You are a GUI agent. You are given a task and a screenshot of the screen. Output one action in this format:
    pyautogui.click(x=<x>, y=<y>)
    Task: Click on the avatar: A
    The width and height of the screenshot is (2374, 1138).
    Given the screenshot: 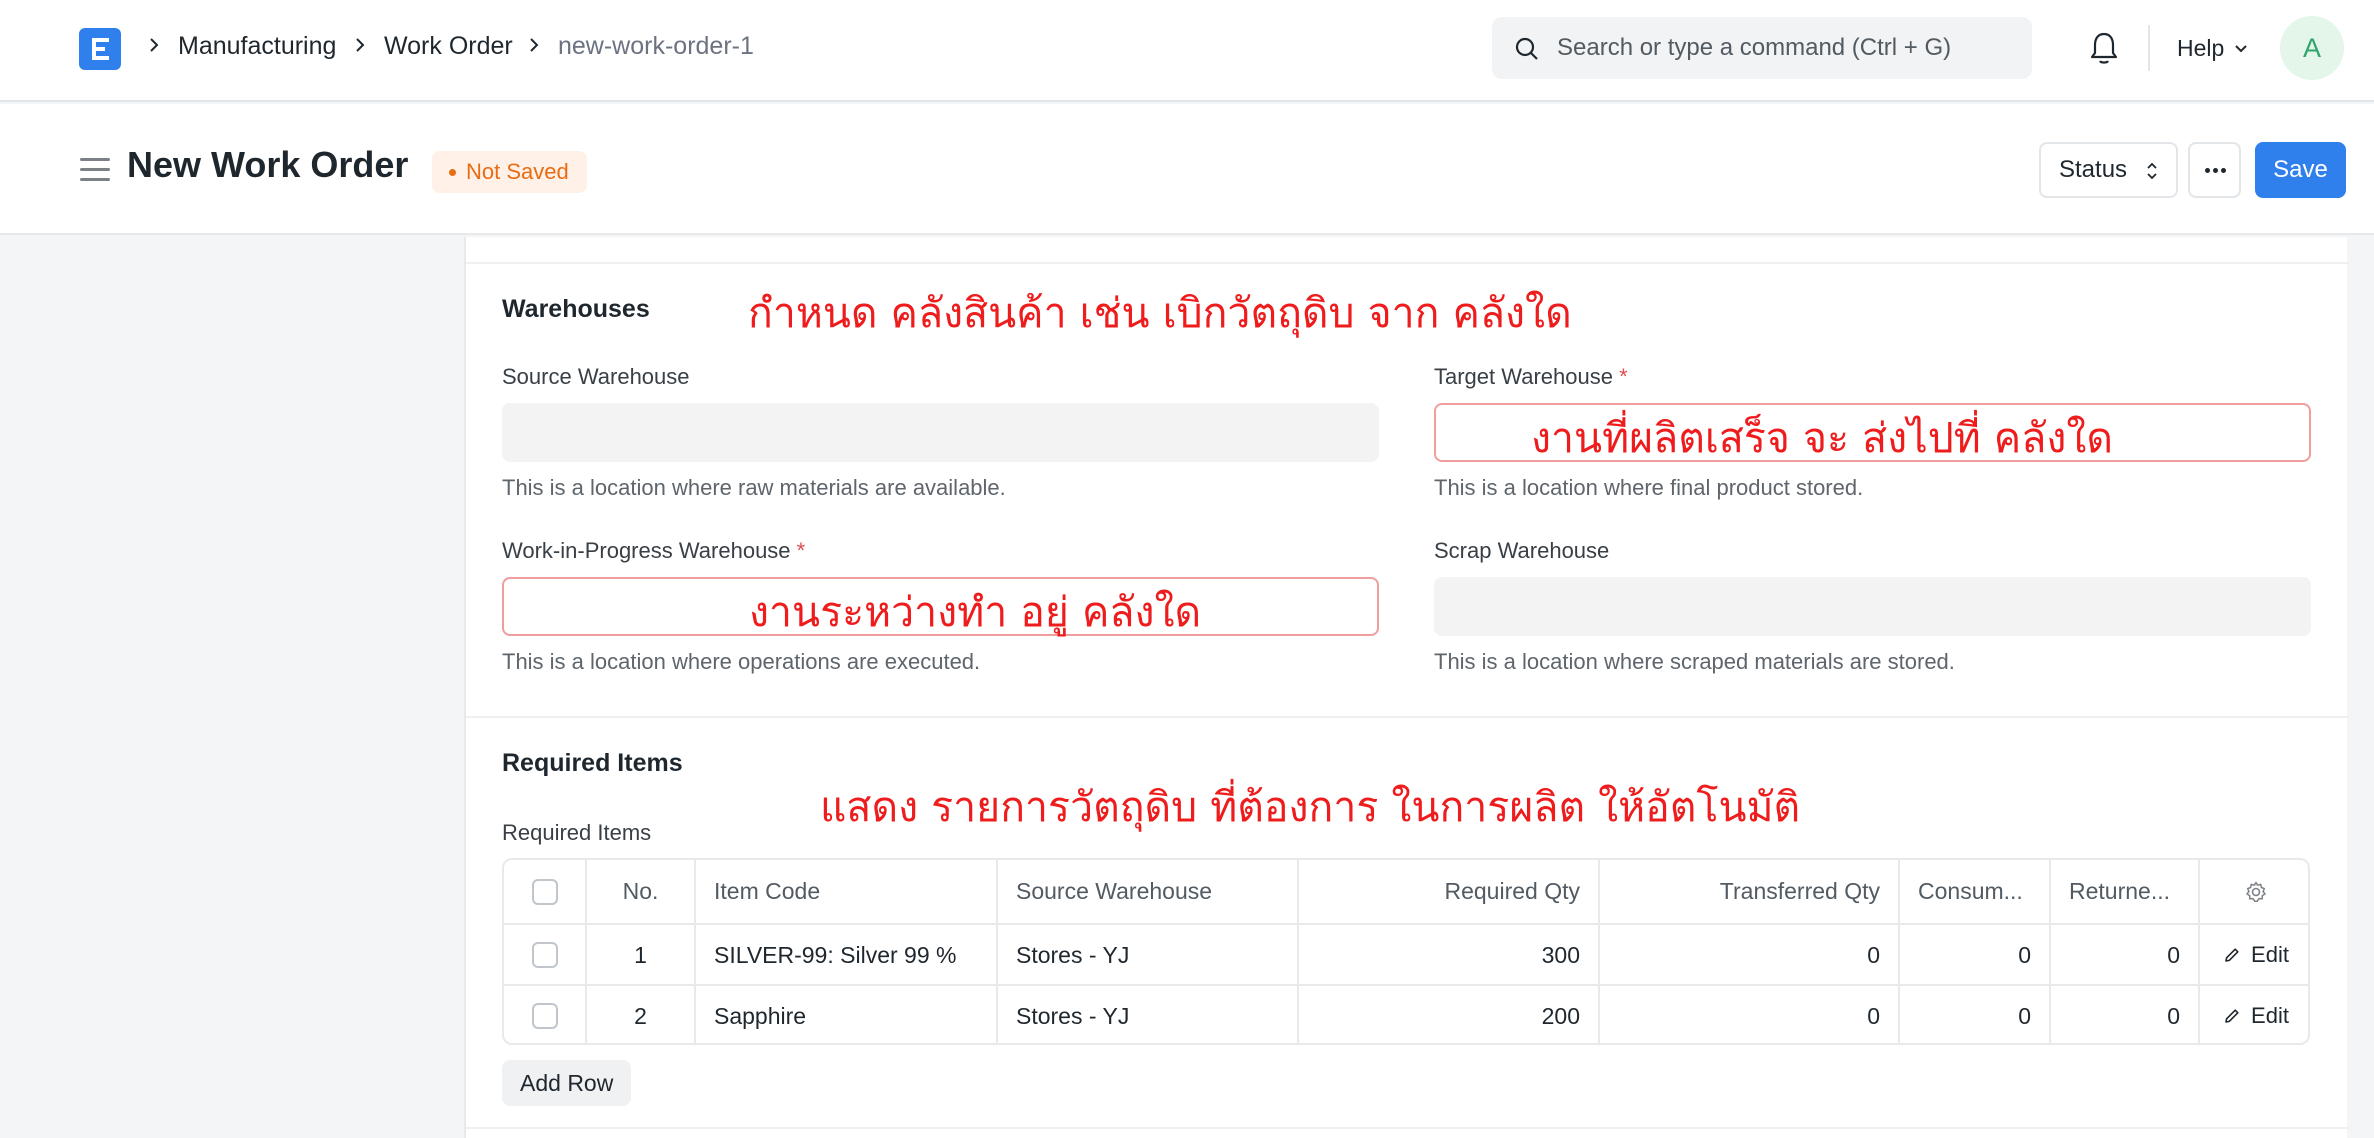 What is the action you would take?
    pyautogui.click(x=2312, y=48)
    